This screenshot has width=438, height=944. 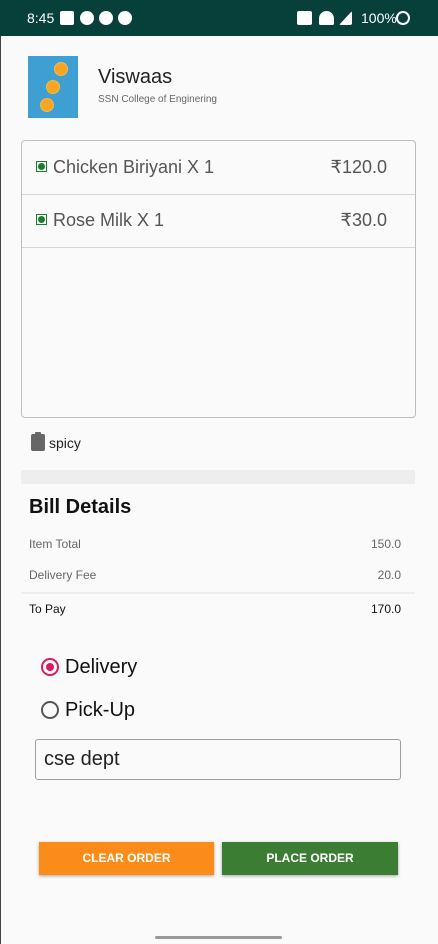 I want to click on cart-item: Rose Milk X 1 ₹30.0, so click(x=218, y=221).